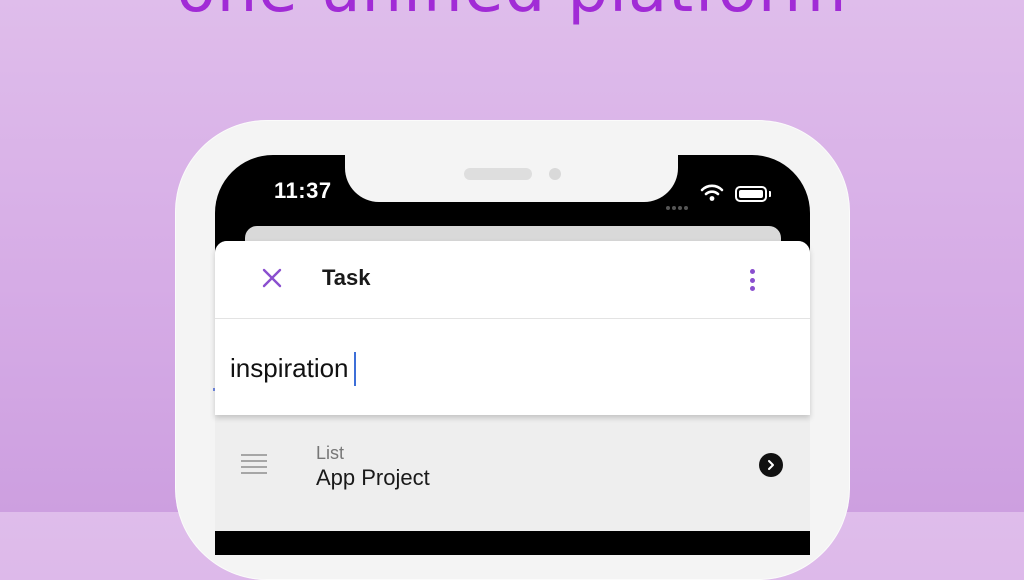 The width and height of the screenshot is (1024, 580). What do you see at coordinates (771, 465) in the screenshot?
I see `chevron-right-icon` at bounding box center [771, 465].